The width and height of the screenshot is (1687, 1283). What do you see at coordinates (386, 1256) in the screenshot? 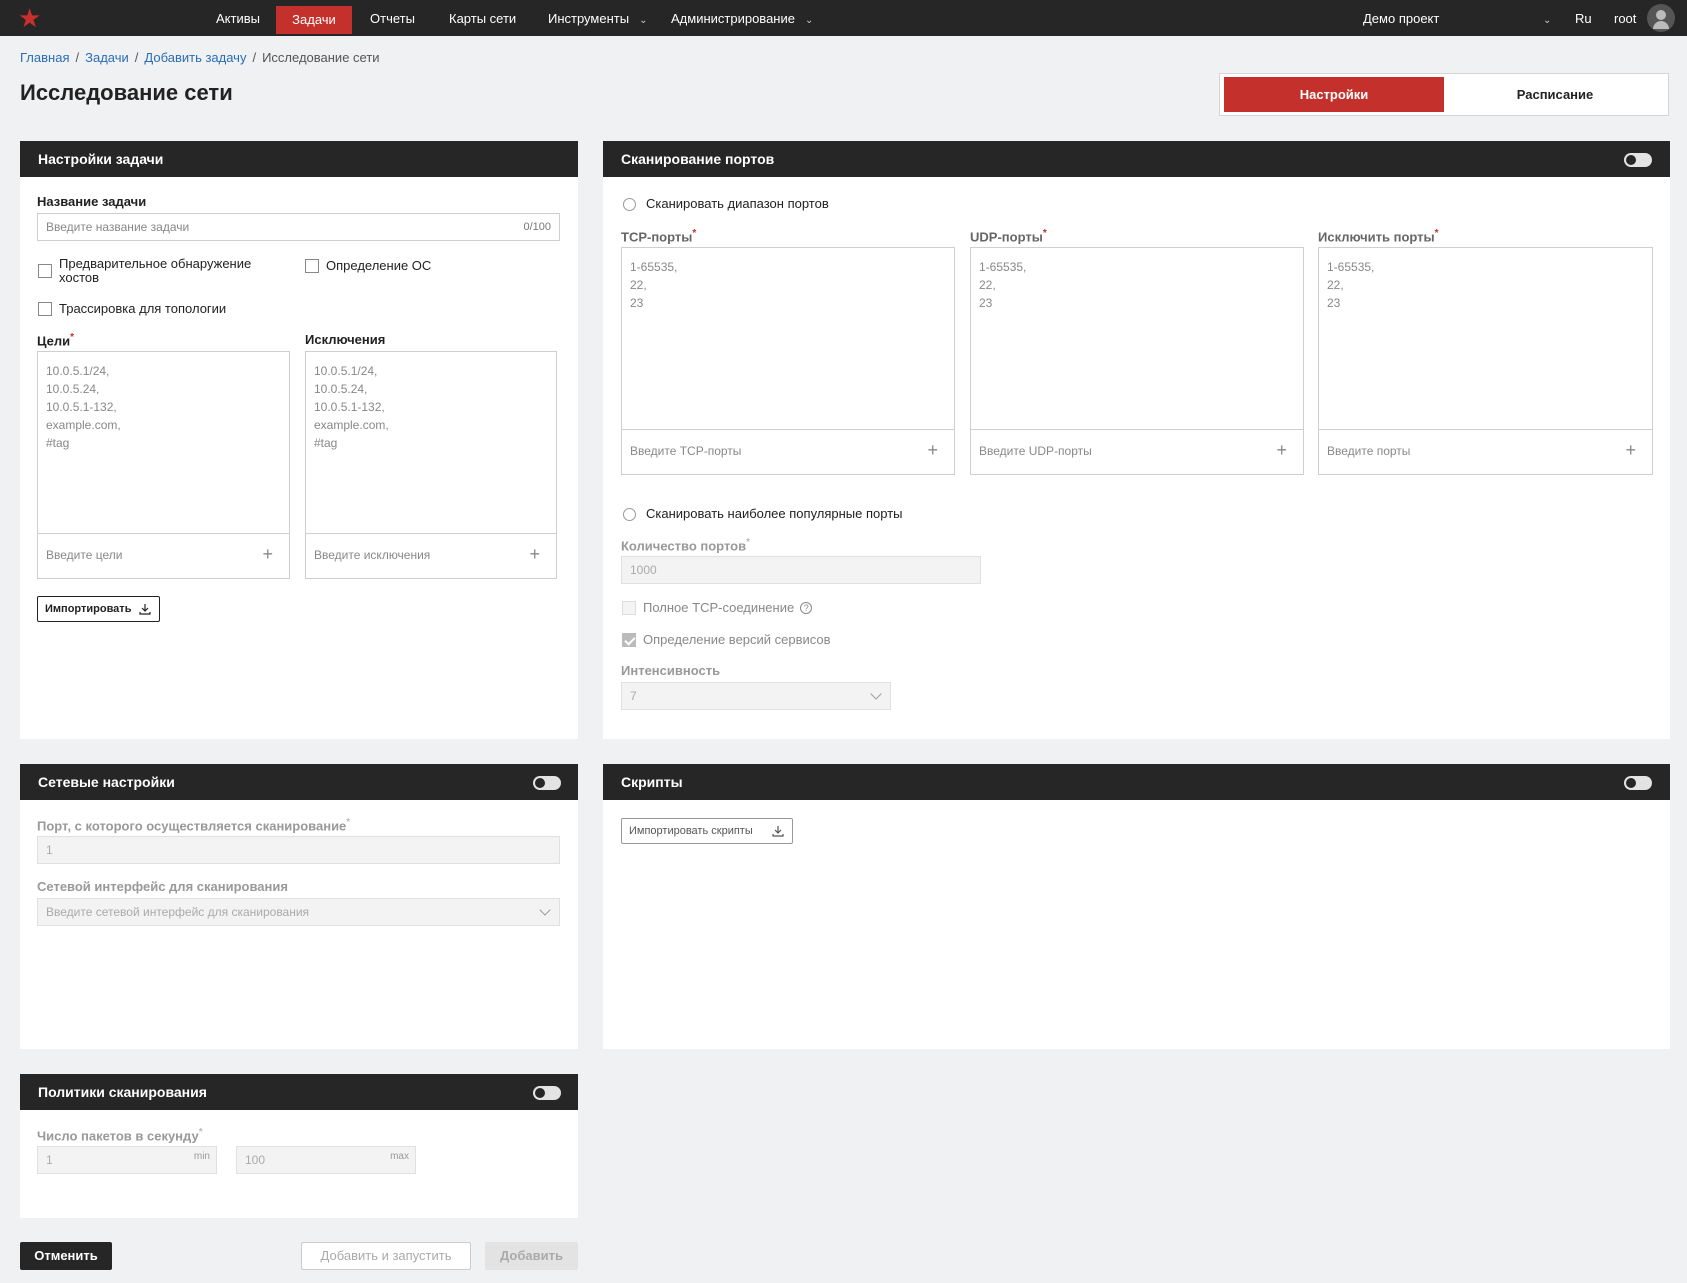
I see `add-and-run-button: Добавить и запустить` at bounding box center [386, 1256].